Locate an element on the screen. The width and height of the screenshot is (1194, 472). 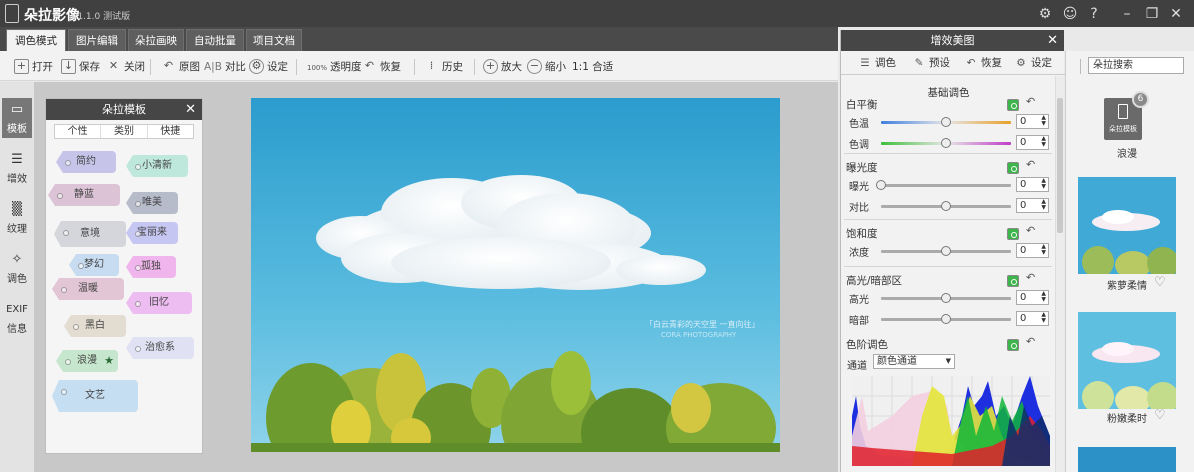
adjust-tool-settings: ⚙ 设定 is located at coordinates (1032, 62).